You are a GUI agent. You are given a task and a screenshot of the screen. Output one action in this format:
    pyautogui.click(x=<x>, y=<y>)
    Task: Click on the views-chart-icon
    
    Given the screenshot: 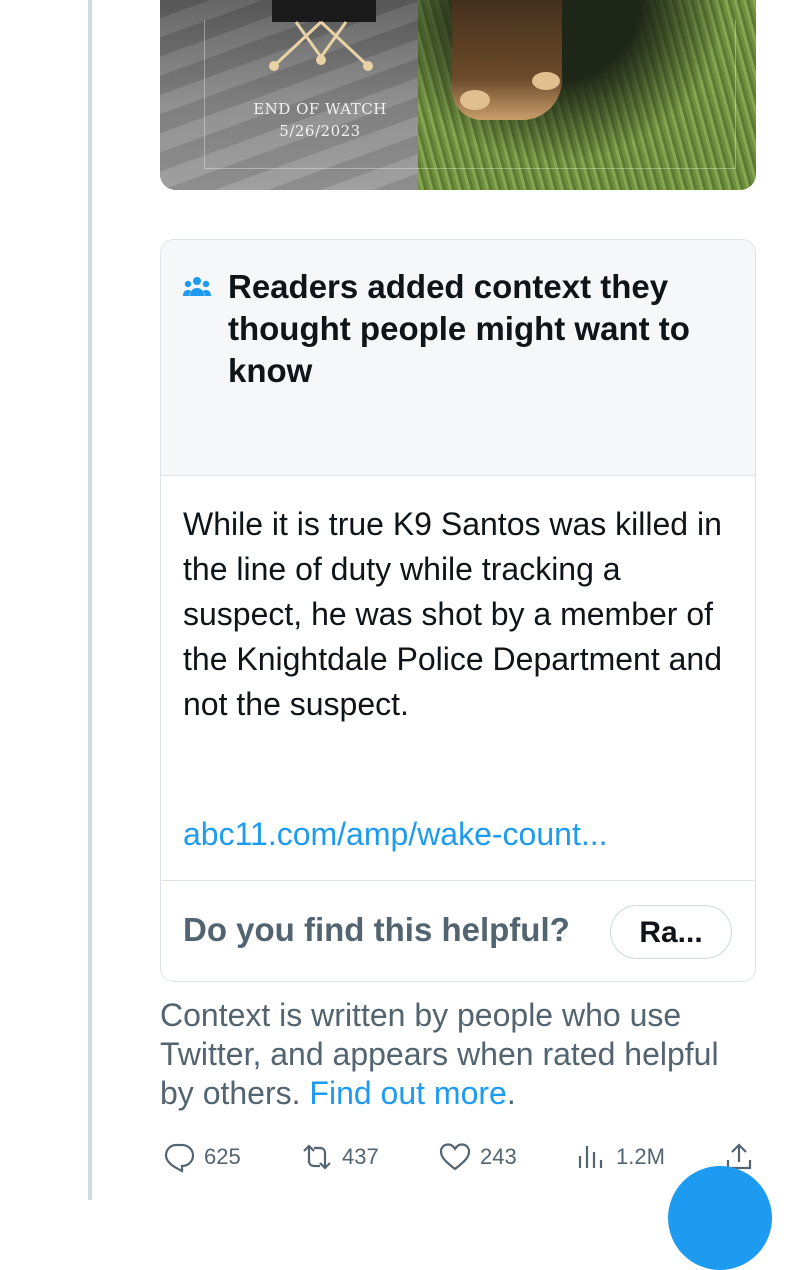 What is the action you would take?
    pyautogui.click(x=590, y=1157)
    